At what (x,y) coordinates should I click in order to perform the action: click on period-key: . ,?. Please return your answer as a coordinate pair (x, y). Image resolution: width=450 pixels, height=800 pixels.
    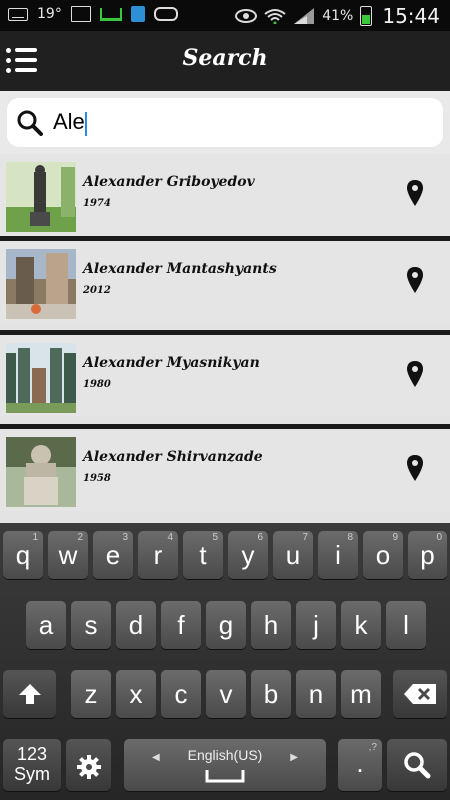
    Looking at the image, I should click on (360, 765).